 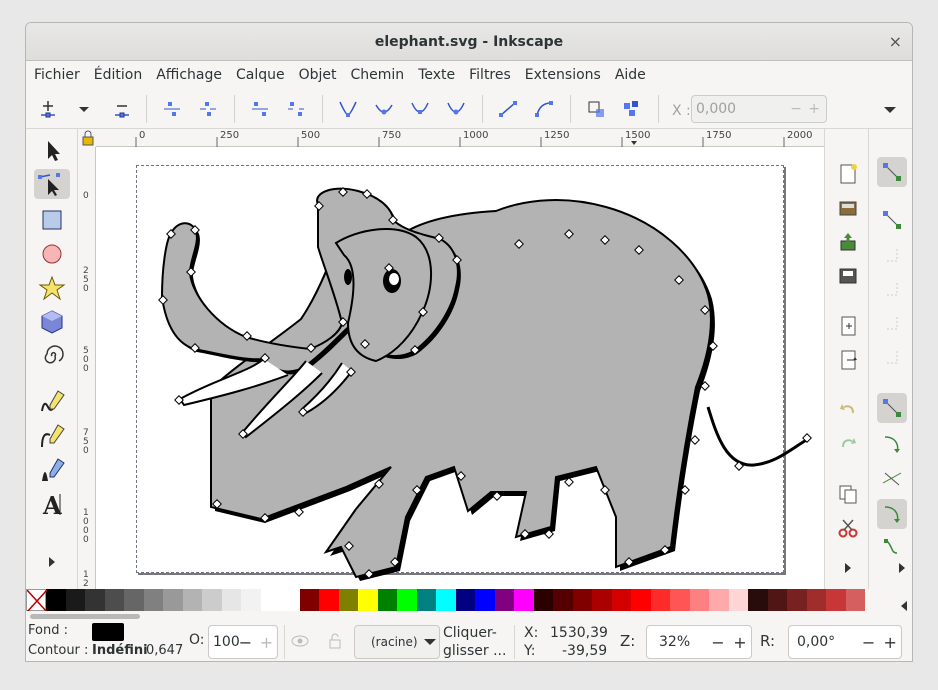 What do you see at coordinates (848, 410) in the screenshot?
I see `undo-icon` at bounding box center [848, 410].